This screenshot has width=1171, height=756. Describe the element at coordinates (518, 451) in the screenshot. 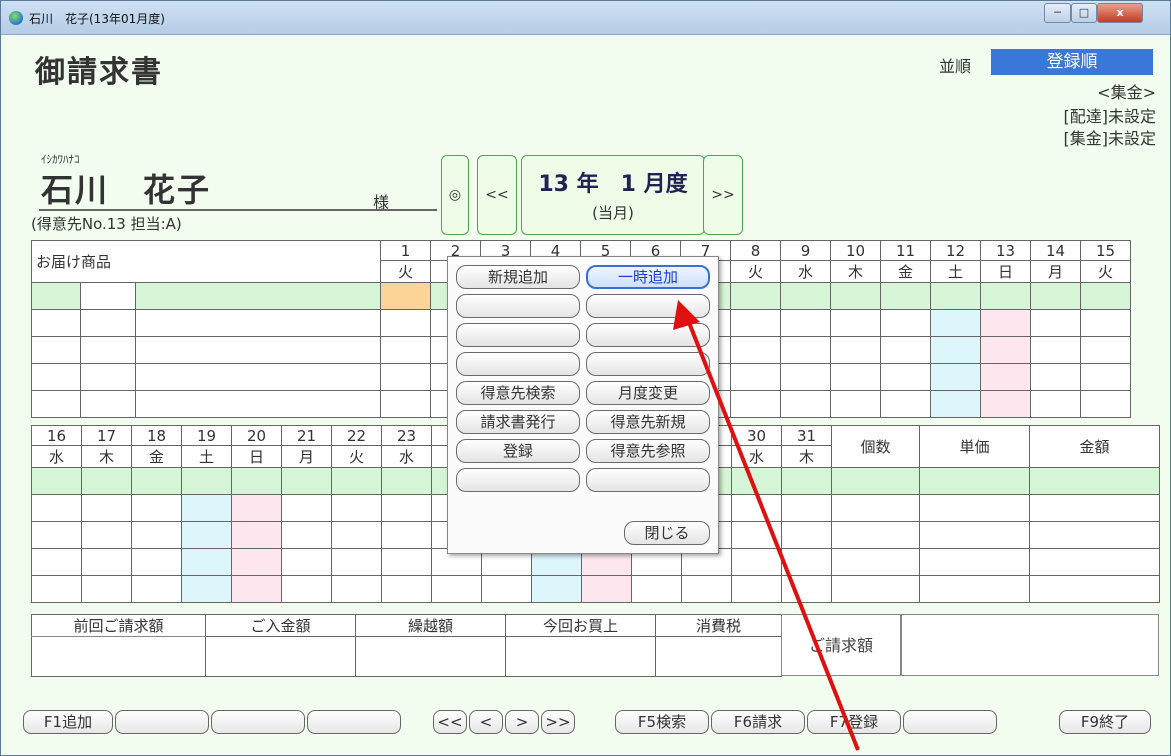

I see `register-button: 登録` at that location.